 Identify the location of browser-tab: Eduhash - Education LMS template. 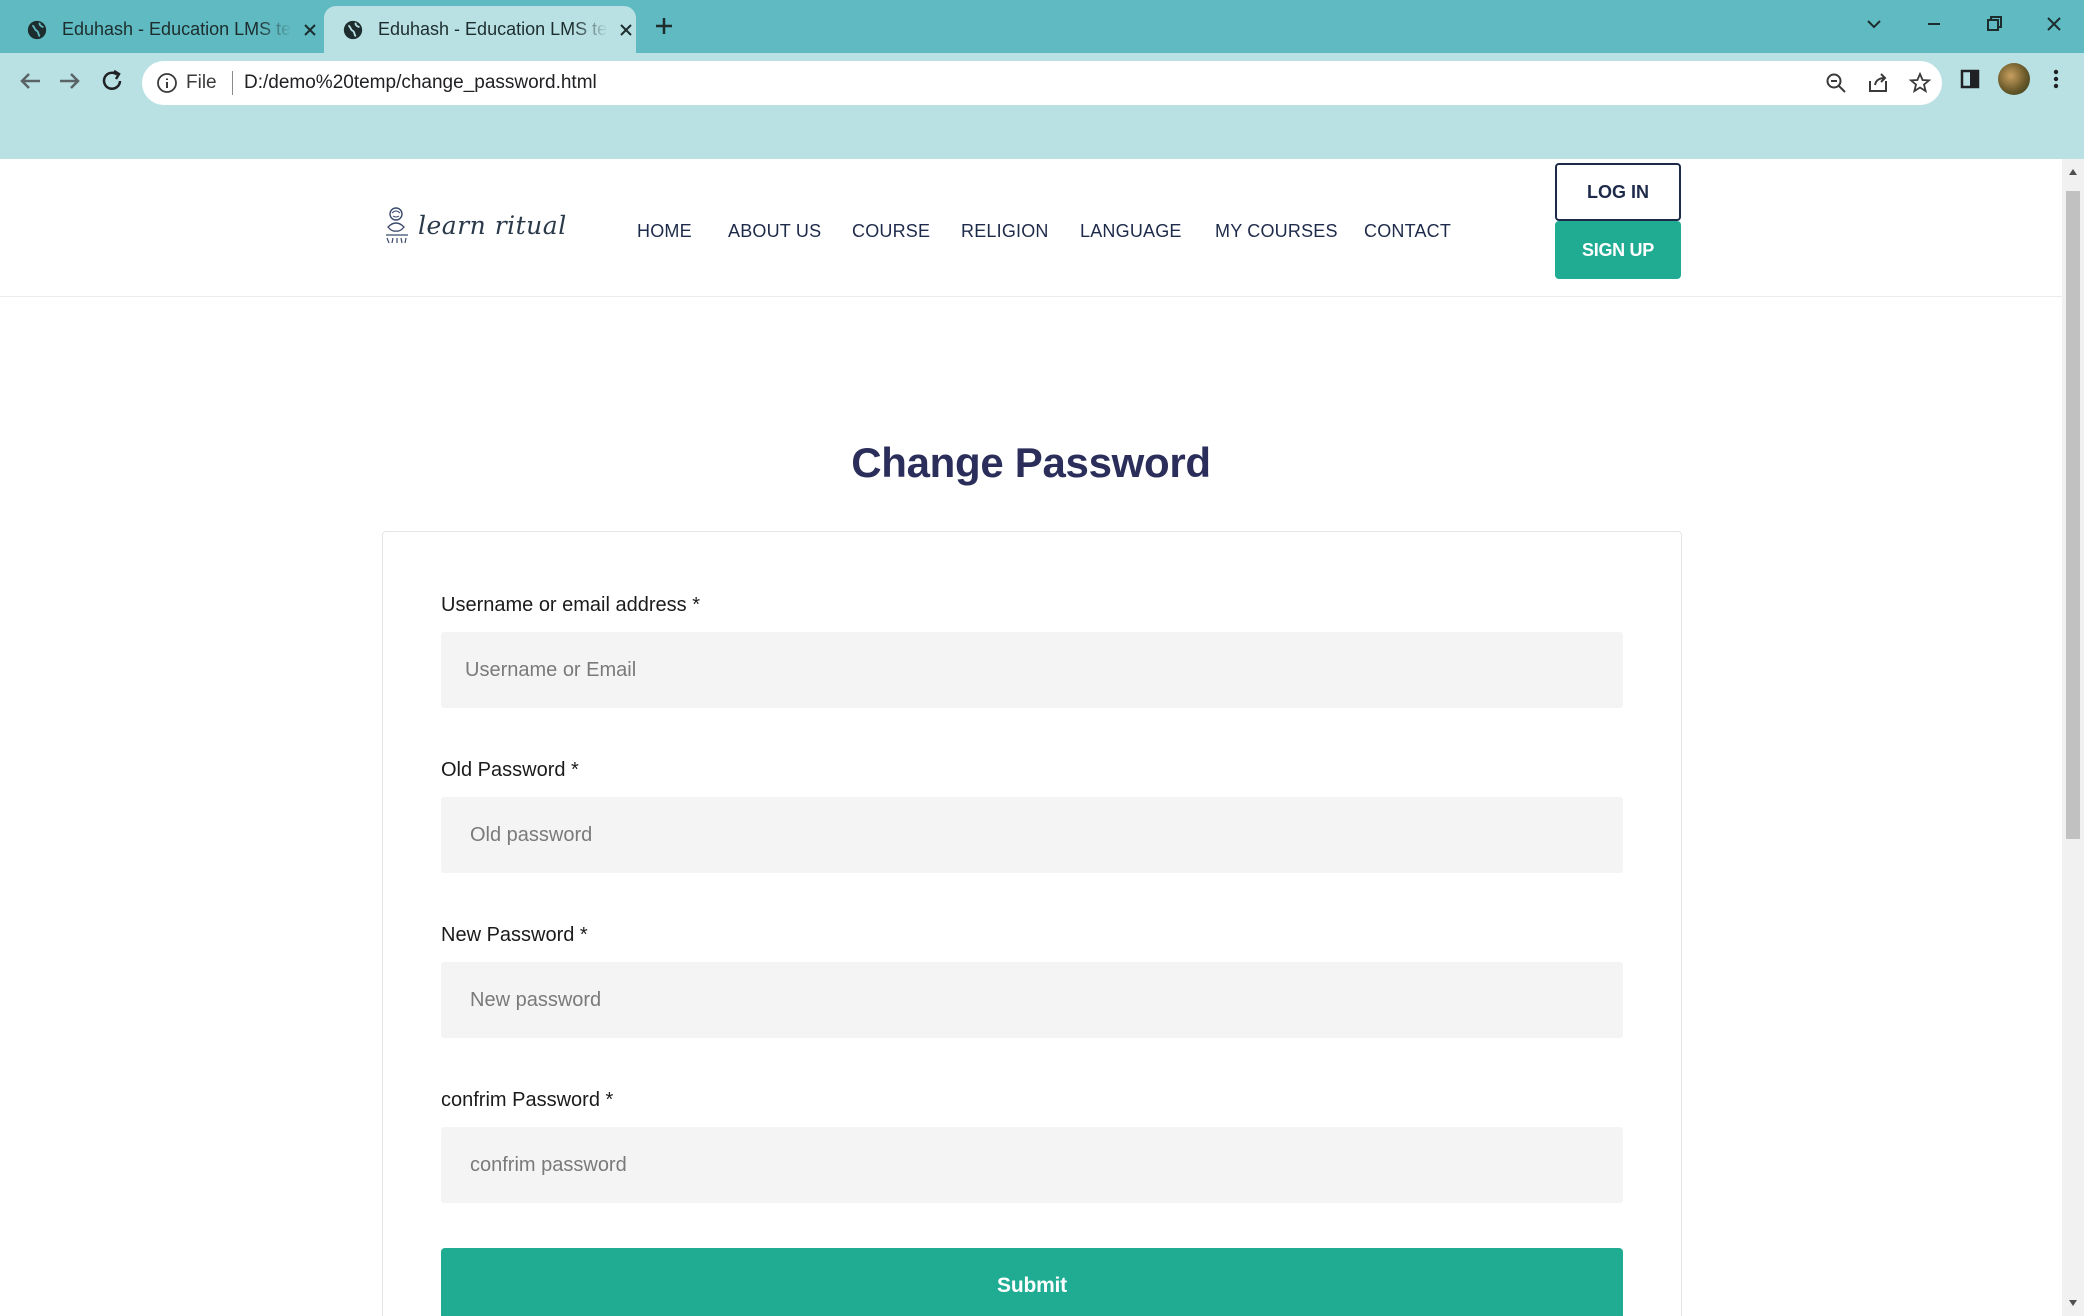
(164, 29).